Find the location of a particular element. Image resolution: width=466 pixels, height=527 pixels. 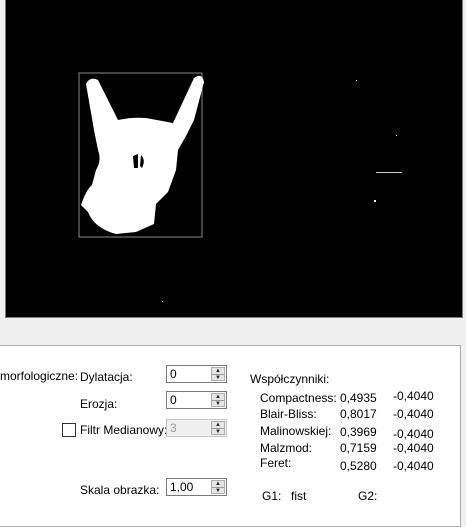

median-filter-checkbox is located at coordinates (69, 430).